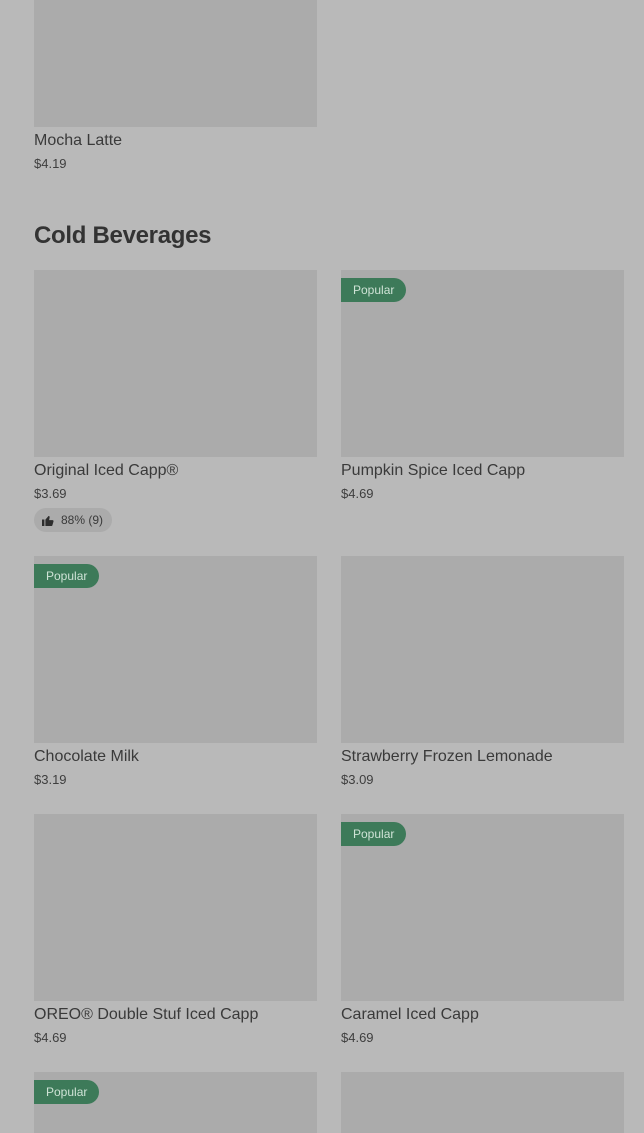 The image size is (644, 1133). Describe the element at coordinates (447, 757) in the screenshot. I see `product-name: Strawberry Frozen Lemonade` at that location.